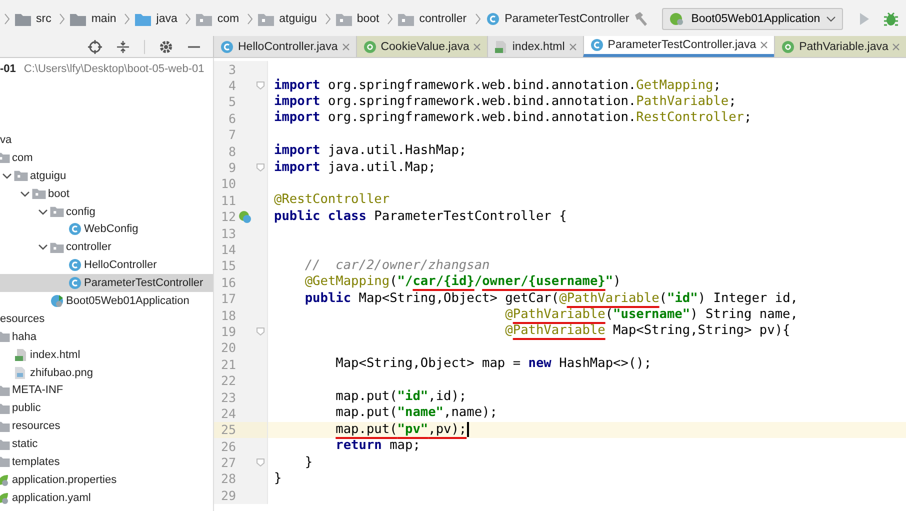  Describe the element at coordinates (93, 19) in the screenshot. I see `breadcrumb-item: main` at that location.